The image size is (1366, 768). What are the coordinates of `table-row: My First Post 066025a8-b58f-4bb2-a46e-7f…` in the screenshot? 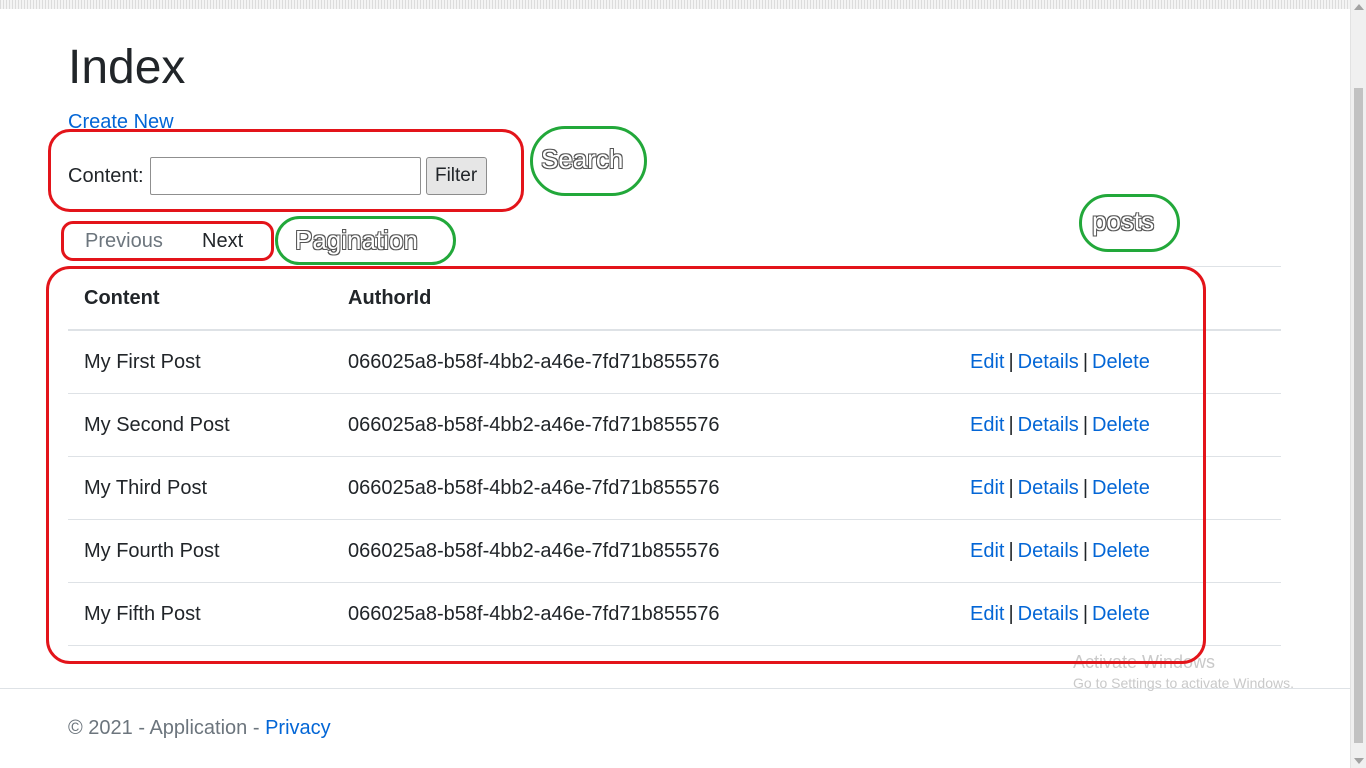 It's located at (674, 362).